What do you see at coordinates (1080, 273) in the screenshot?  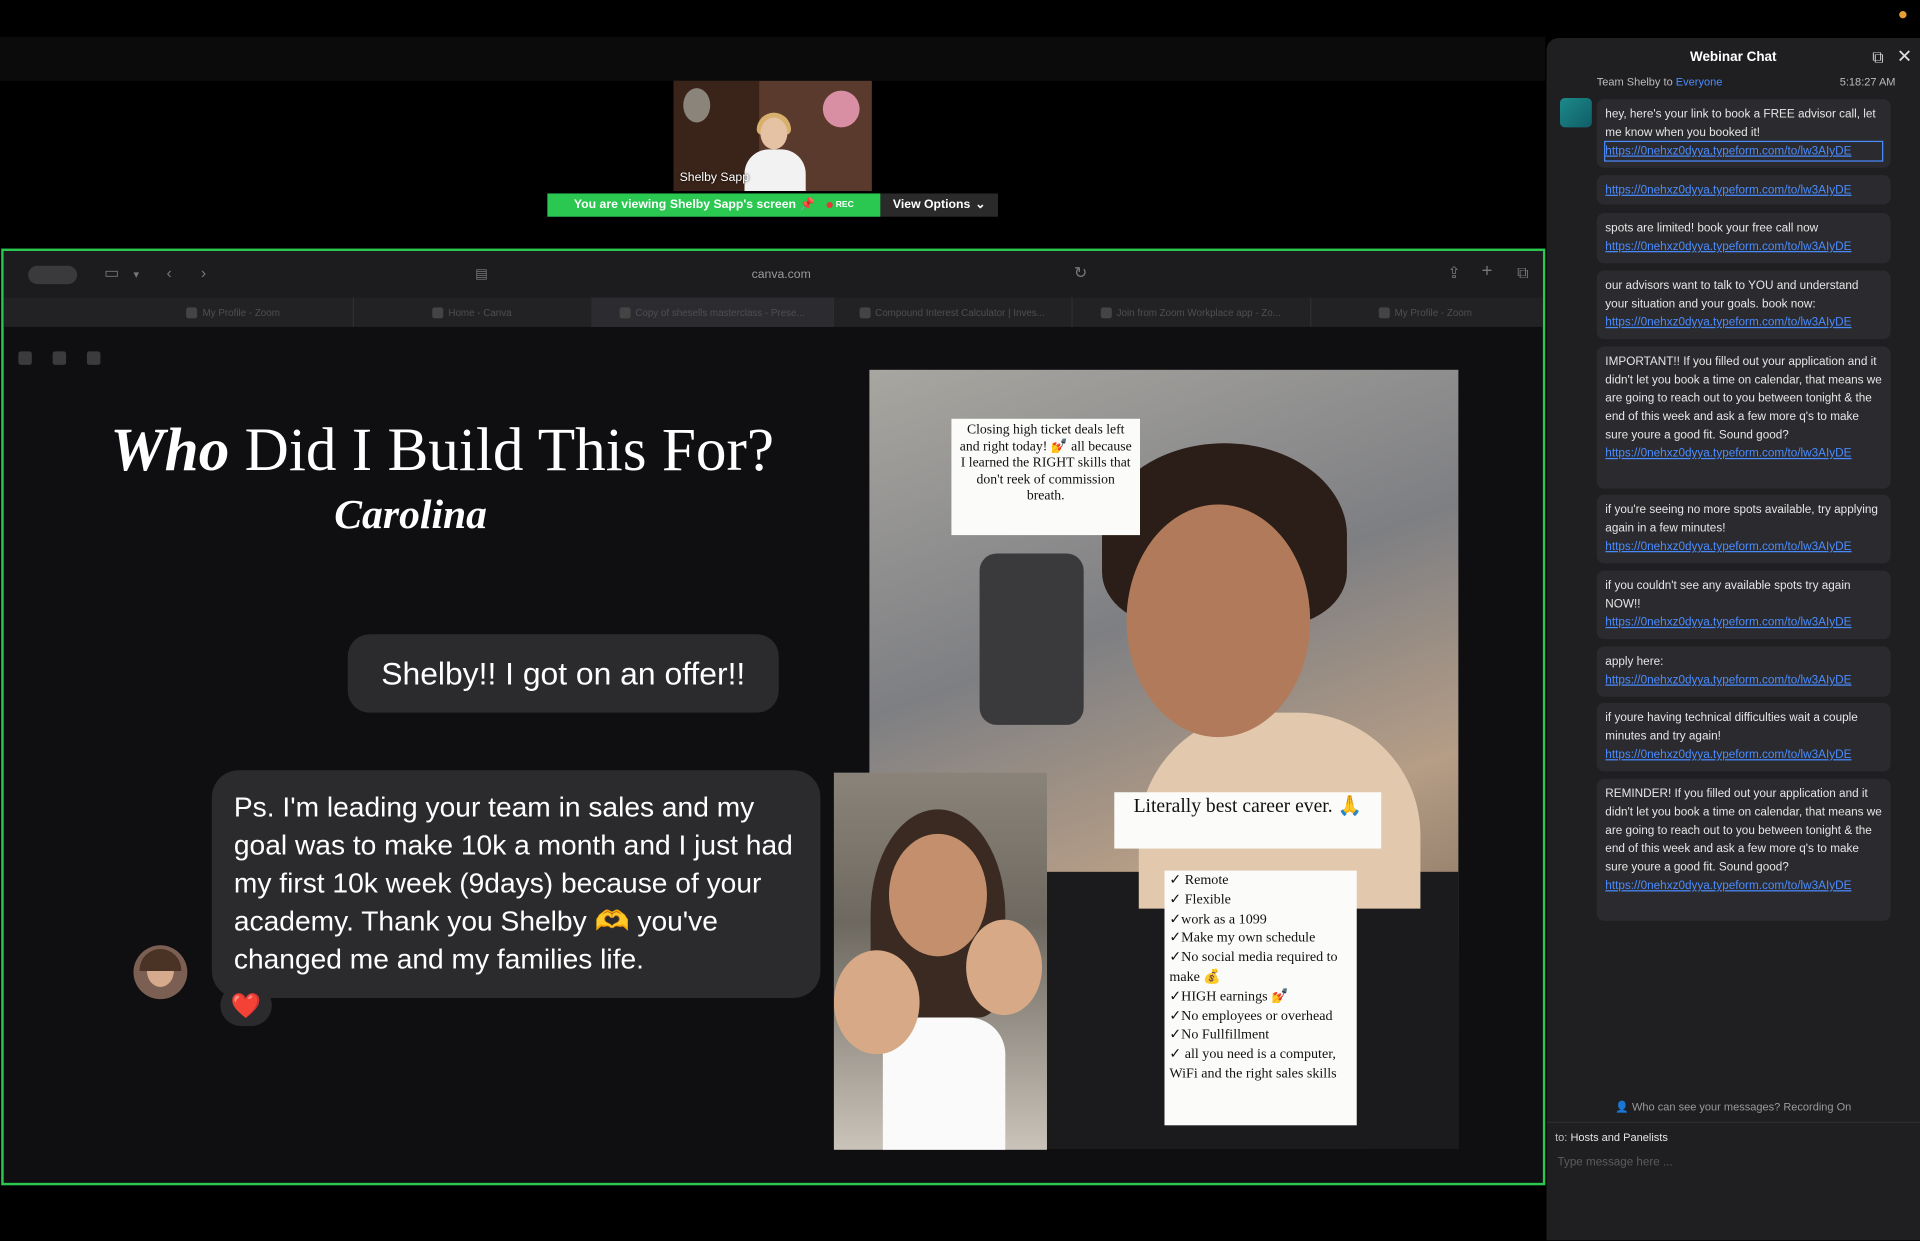 I see `reload-icon: ↻` at bounding box center [1080, 273].